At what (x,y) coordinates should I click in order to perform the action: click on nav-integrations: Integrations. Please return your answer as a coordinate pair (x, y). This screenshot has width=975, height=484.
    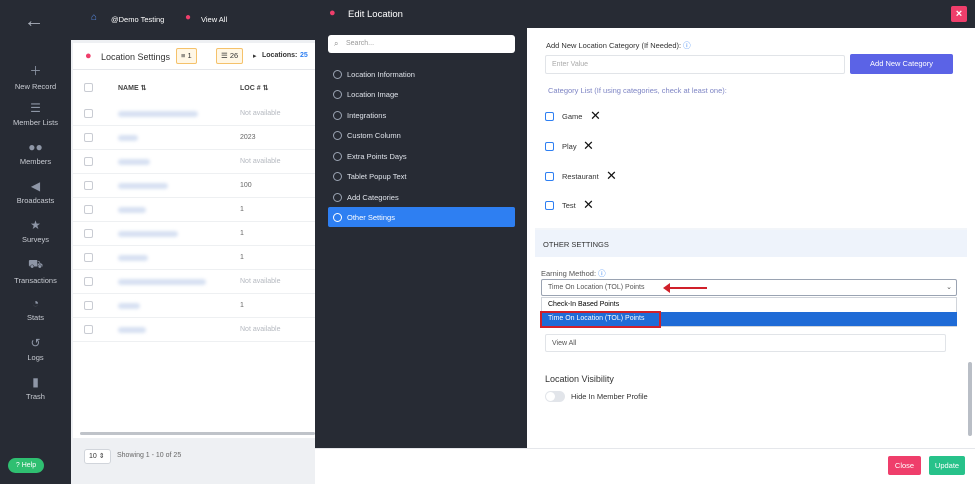
    Looking at the image, I should click on (359, 115).